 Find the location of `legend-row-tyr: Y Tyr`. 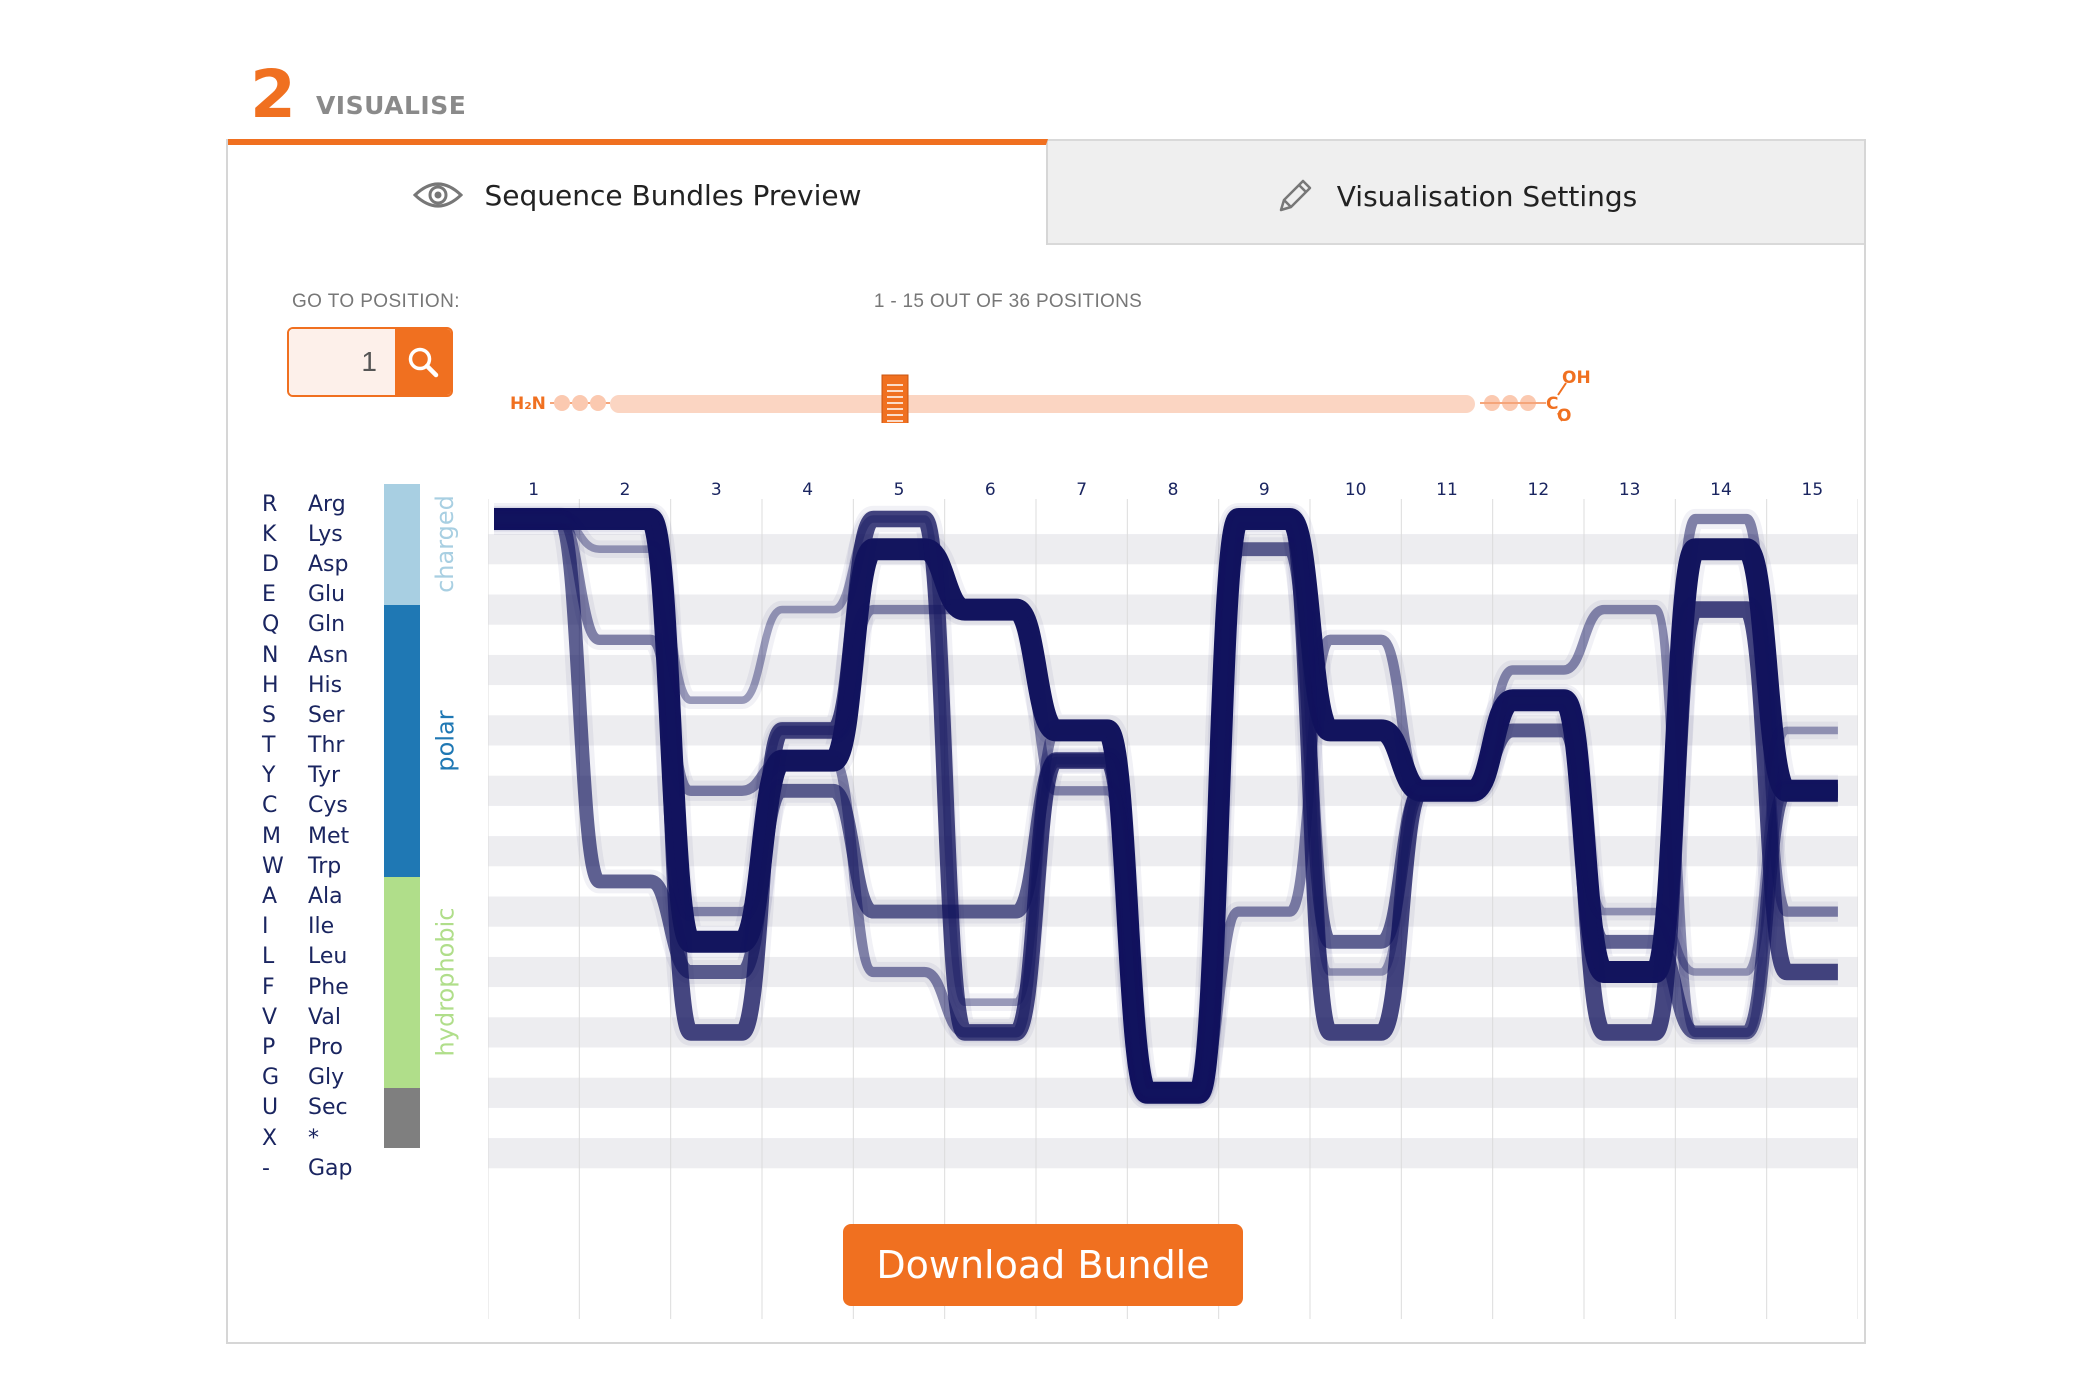

legend-row-tyr: Y Tyr is located at coordinates (325, 776).